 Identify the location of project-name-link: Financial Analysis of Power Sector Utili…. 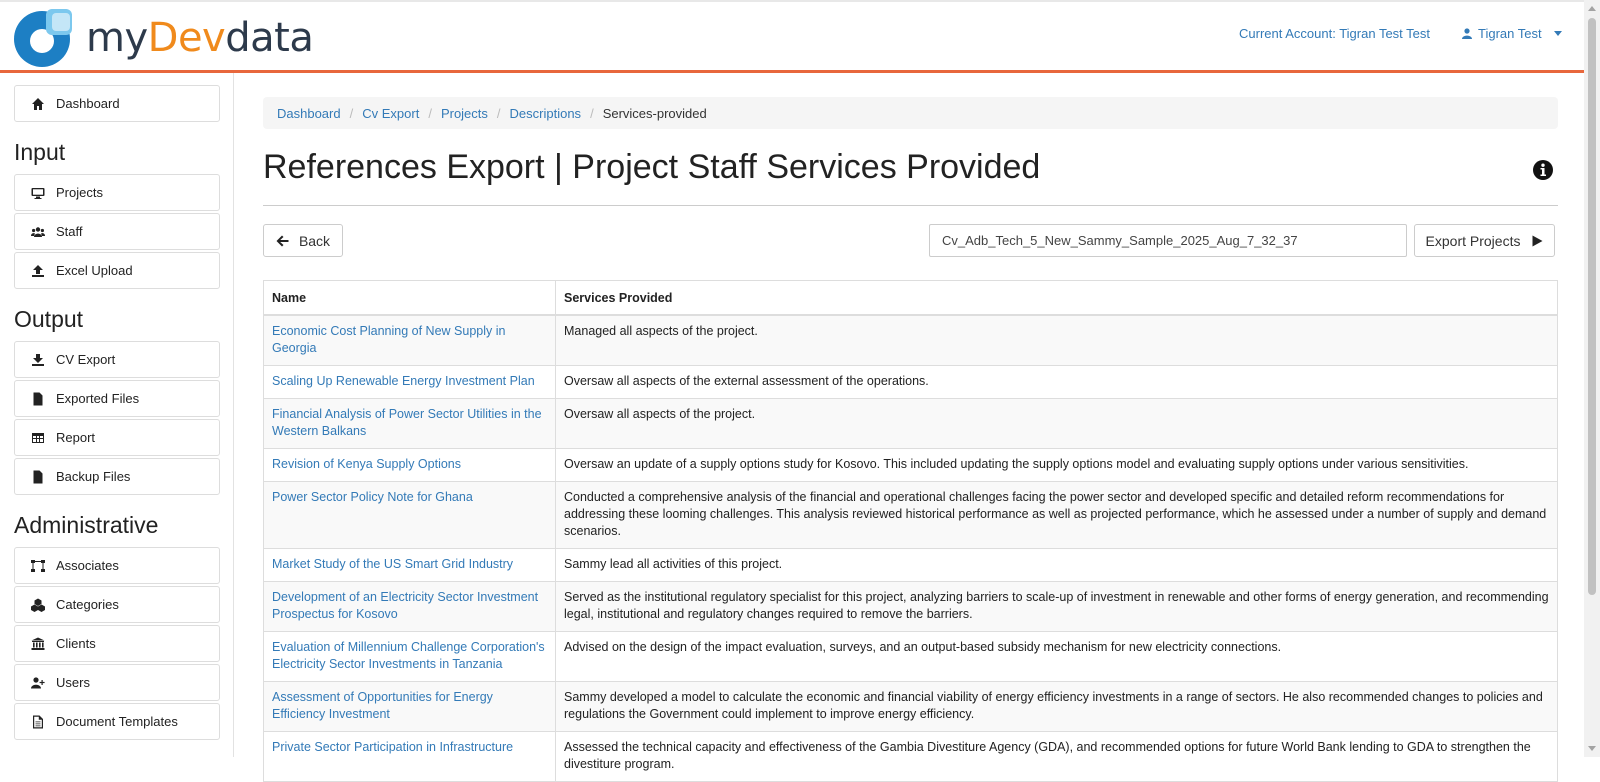
(409, 423).